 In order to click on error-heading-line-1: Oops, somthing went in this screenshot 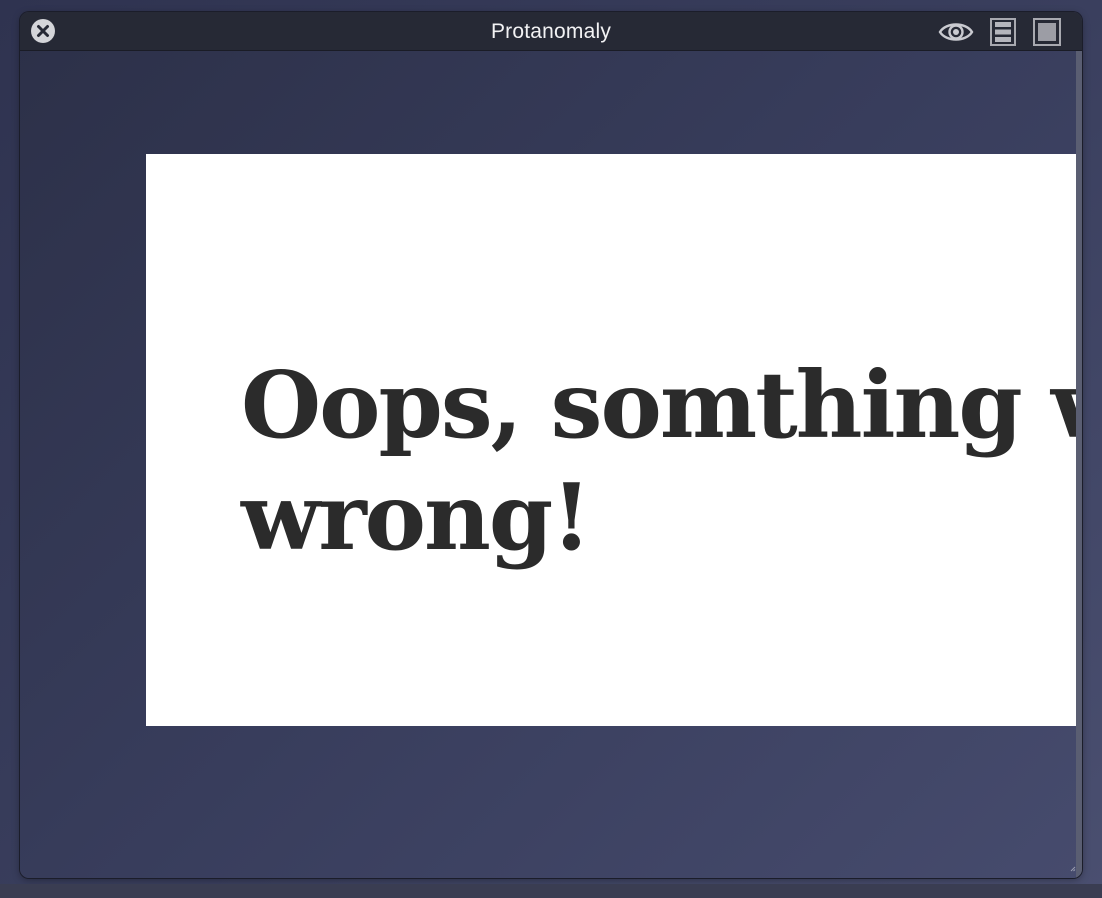, I will do `click(661, 405)`.